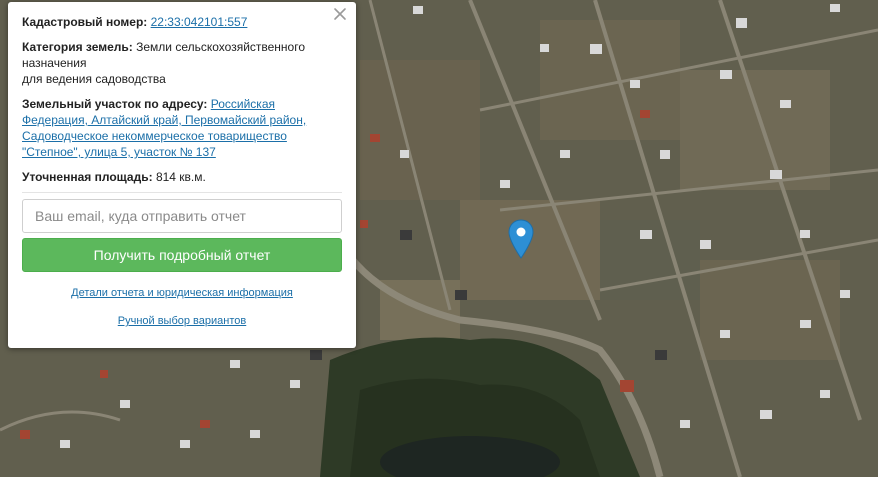 The image size is (878, 477). I want to click on close-icon, so click(340, 14).